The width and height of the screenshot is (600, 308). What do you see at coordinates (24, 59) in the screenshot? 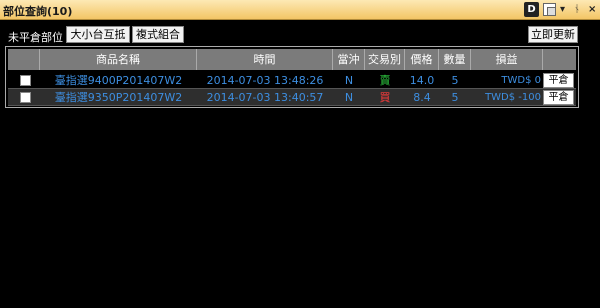
I see `header-select` at bounding box center [24, 59].